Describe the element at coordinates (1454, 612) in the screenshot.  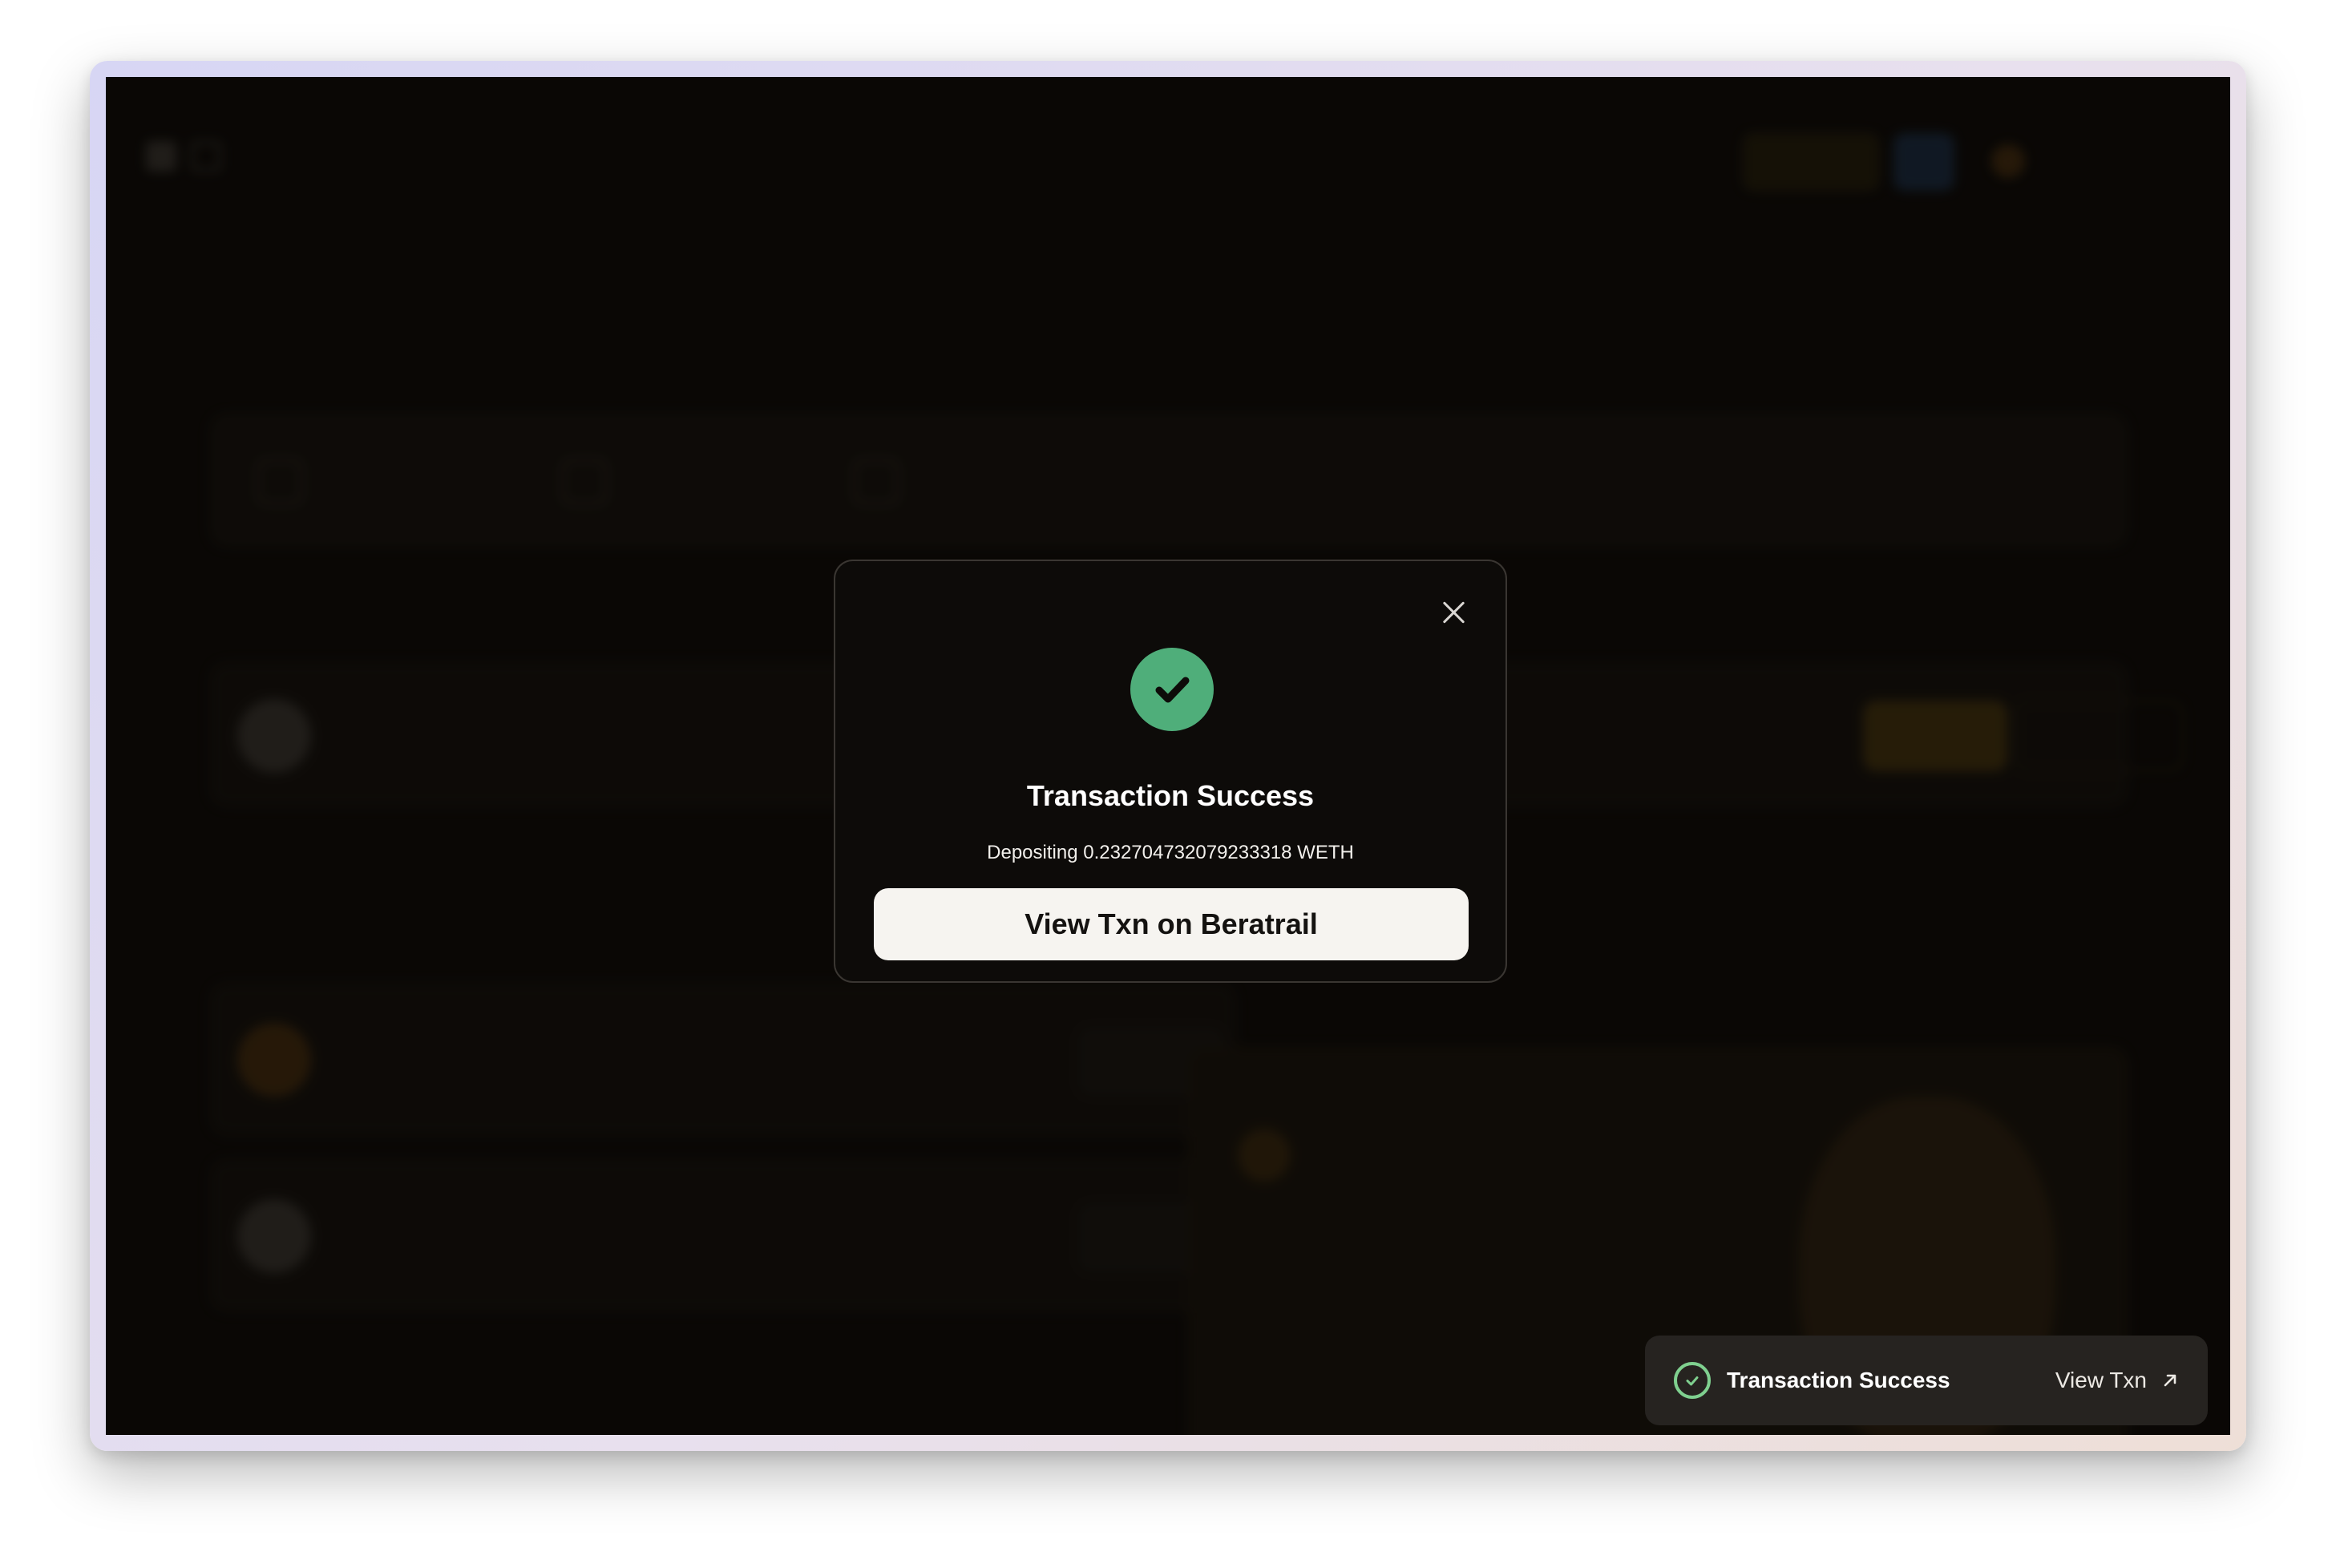
I see `close-icon` at that location.